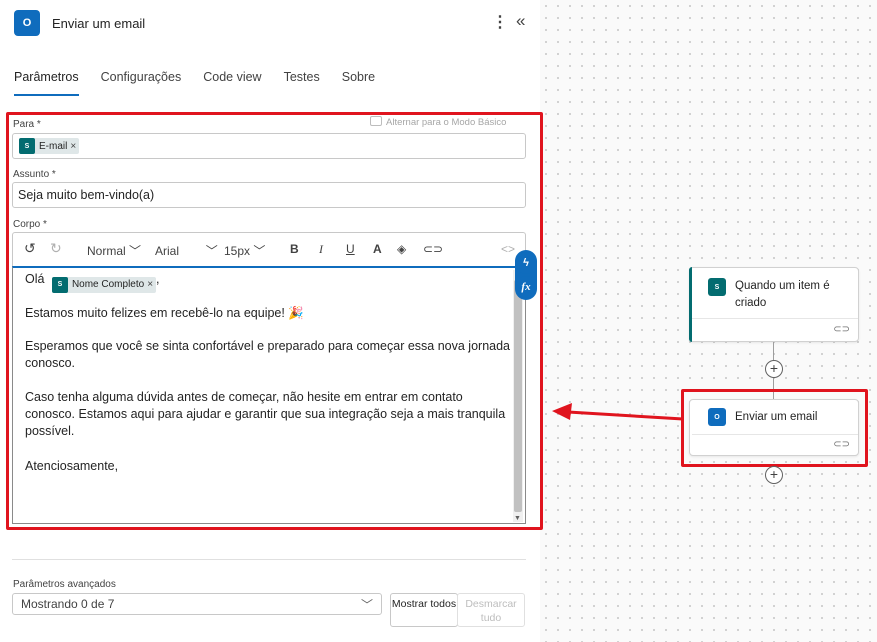 Image resolution: width=877 pixels, height=642 pixels. What do you see at coordinates (68, 604) in the screenshot?
I see `advanced-params-value: Mostrando 0 de 7` at bounding box center [68, 604].